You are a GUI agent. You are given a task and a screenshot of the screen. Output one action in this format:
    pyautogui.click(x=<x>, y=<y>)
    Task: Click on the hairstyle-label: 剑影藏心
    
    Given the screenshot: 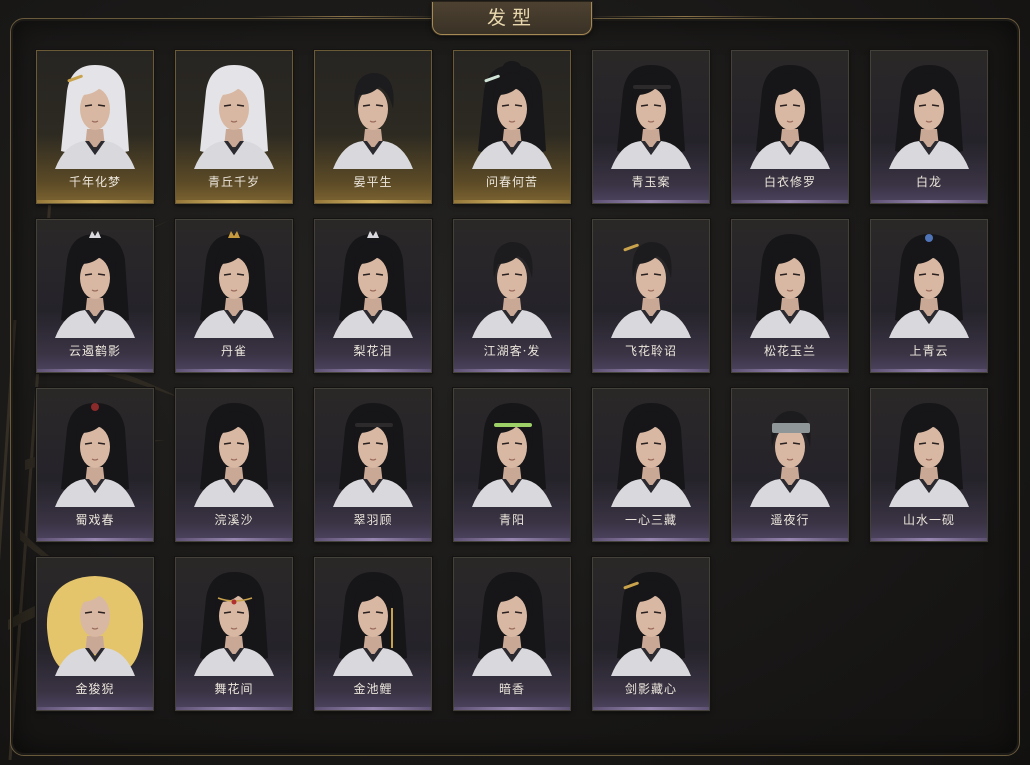 What is the action you would take?
    pyautogui.click(x=650, y=689)
    